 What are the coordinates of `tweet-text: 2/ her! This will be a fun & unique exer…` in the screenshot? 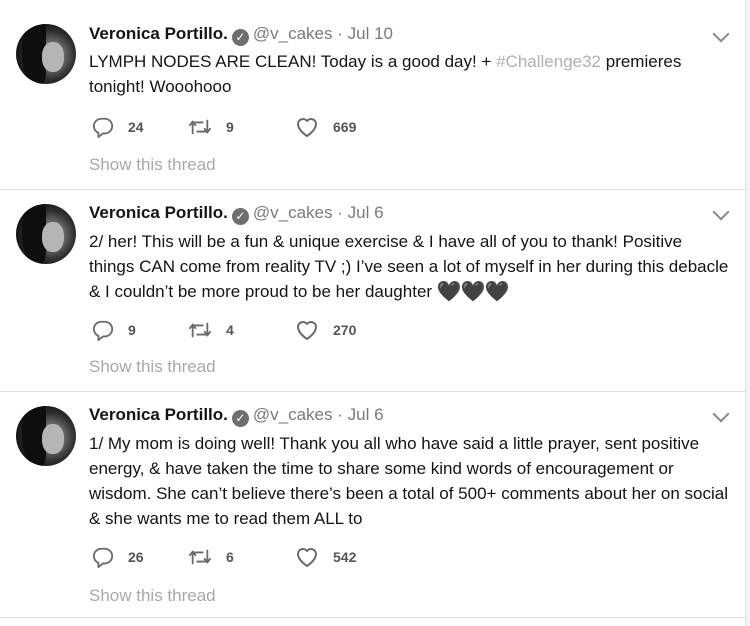 It's located at (409, 267).